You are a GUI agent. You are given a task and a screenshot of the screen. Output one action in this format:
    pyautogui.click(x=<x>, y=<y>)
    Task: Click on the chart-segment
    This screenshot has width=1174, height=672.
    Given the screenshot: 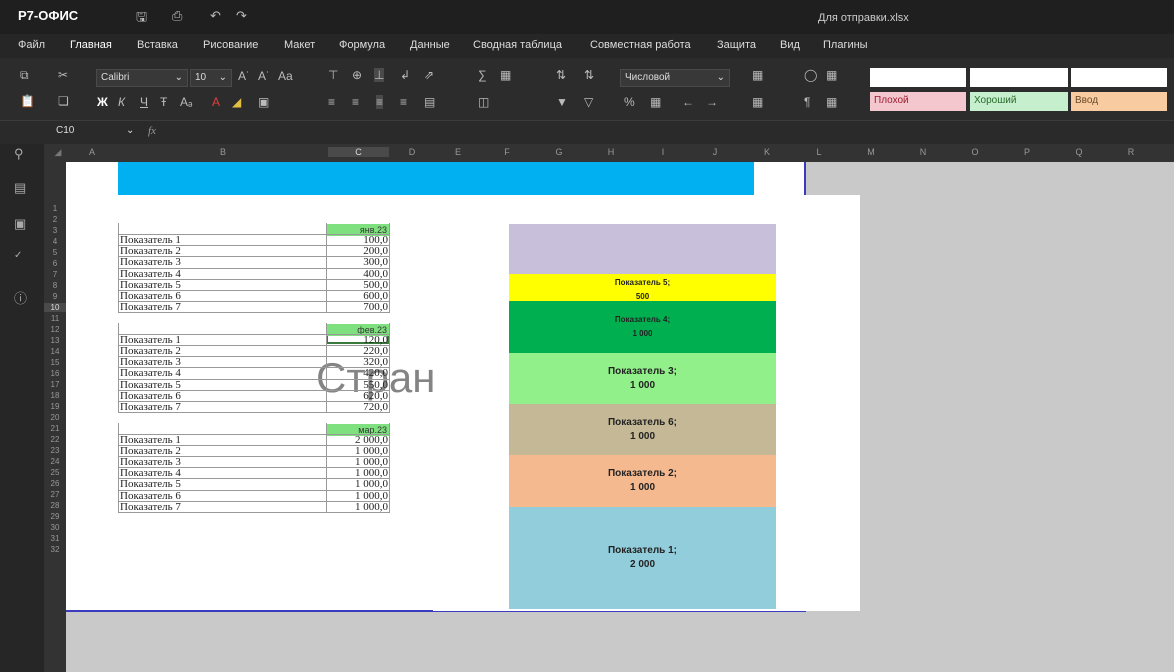 What is the action you would take?
    pyautogui.click(x=642, y=249)
    